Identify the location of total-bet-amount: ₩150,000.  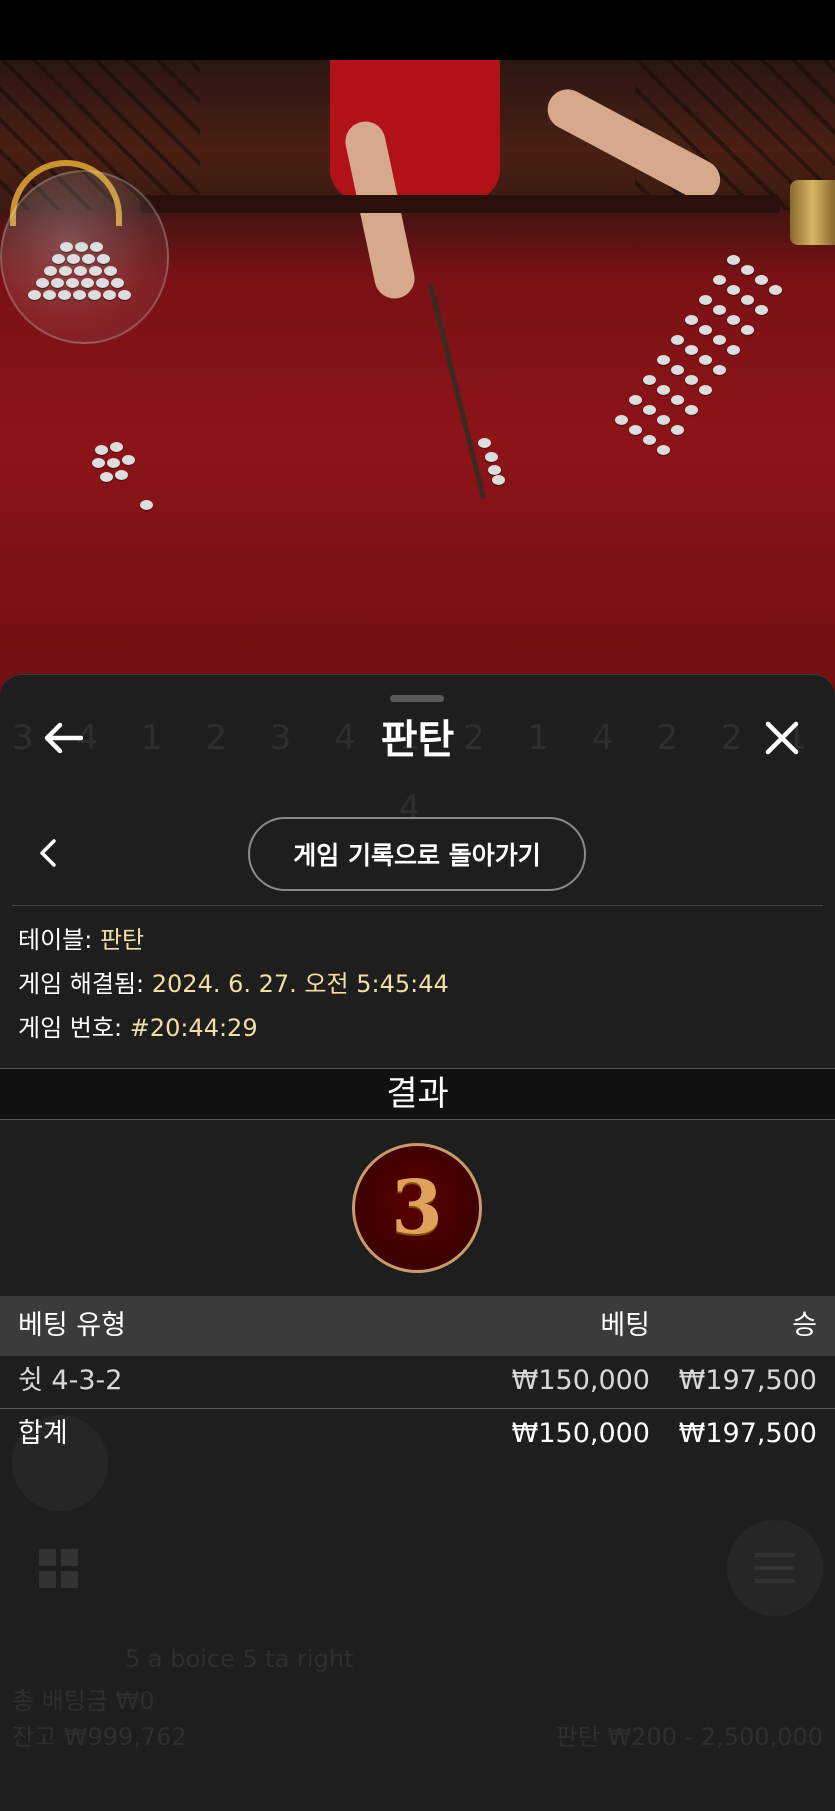
(580, 1433).